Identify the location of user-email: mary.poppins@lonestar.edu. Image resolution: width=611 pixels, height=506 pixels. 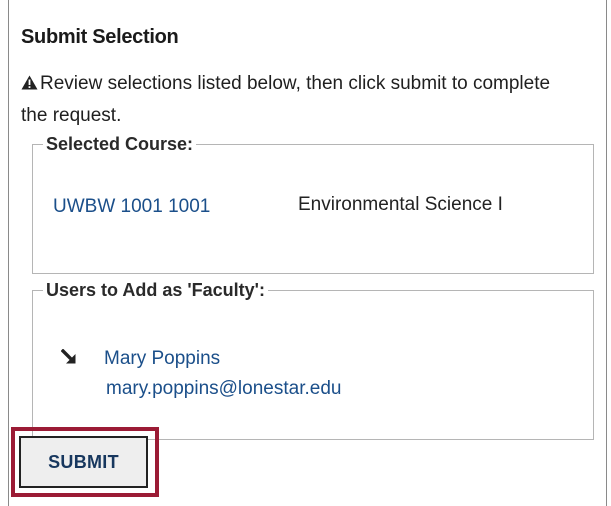
(224, 388).